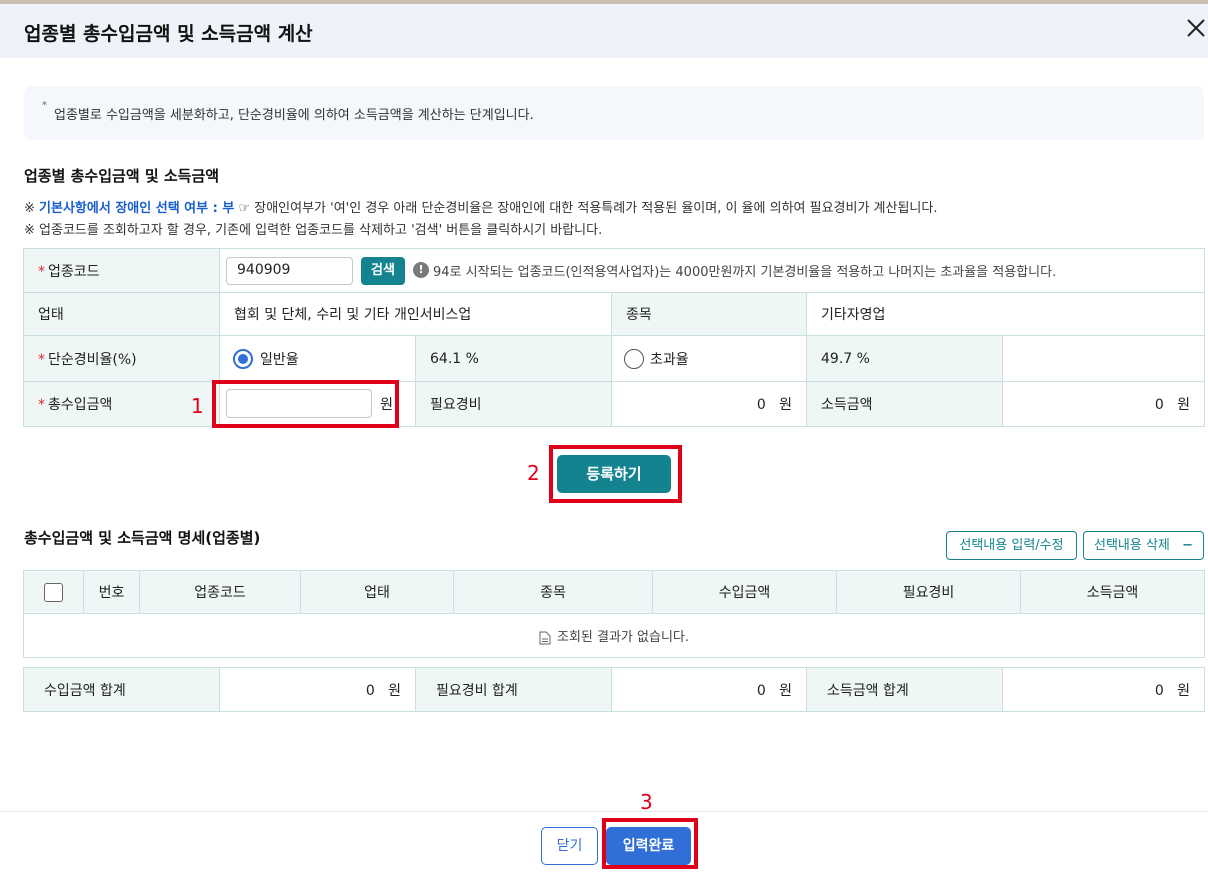  I want to click on footer-divider, so click(604, 811).